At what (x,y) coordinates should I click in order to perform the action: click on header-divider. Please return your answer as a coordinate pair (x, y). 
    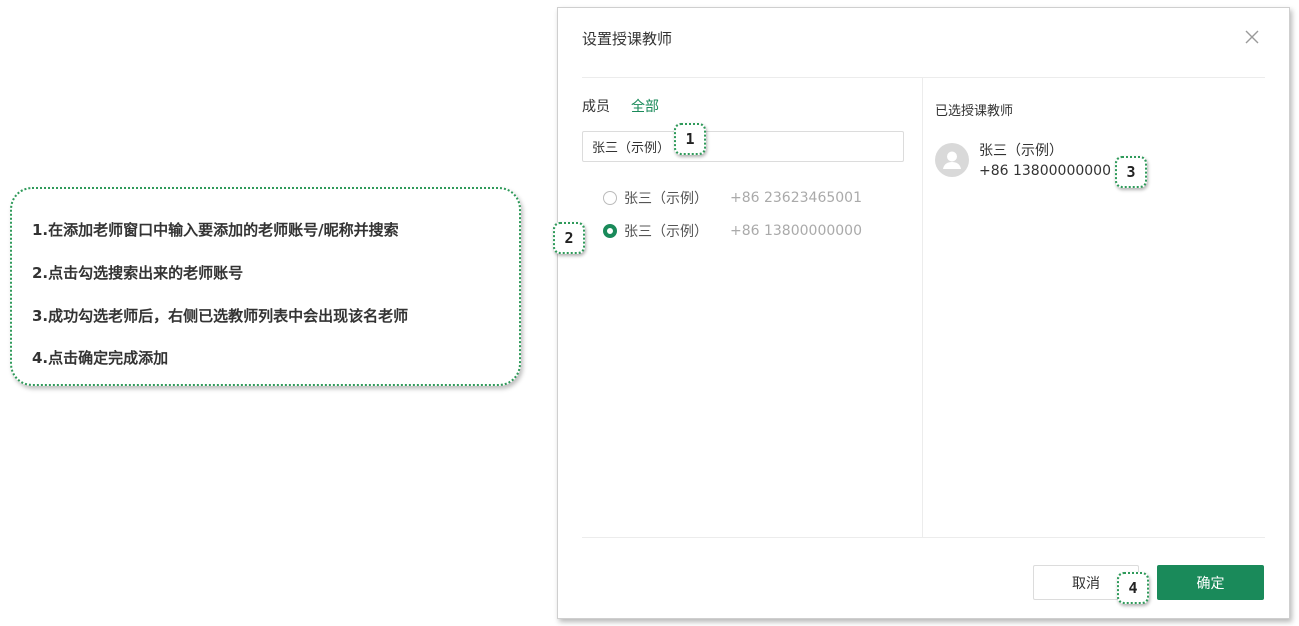
    Looking at the image, I should click on (923, 77).